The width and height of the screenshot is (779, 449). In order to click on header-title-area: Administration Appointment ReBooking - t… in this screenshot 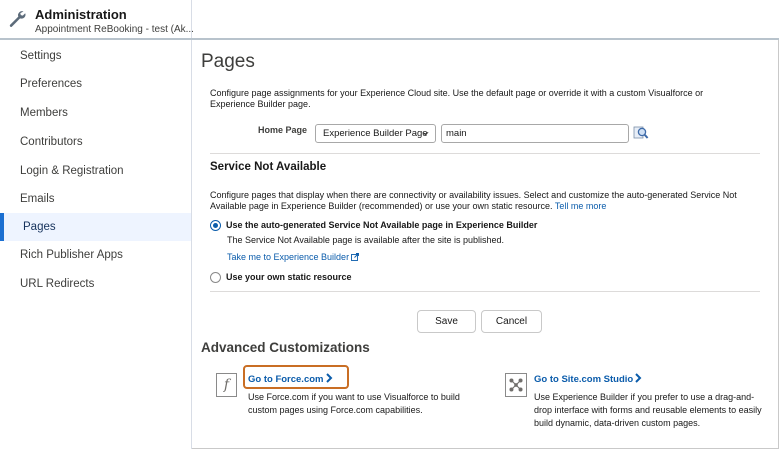, I will do `click(97, 19)`.